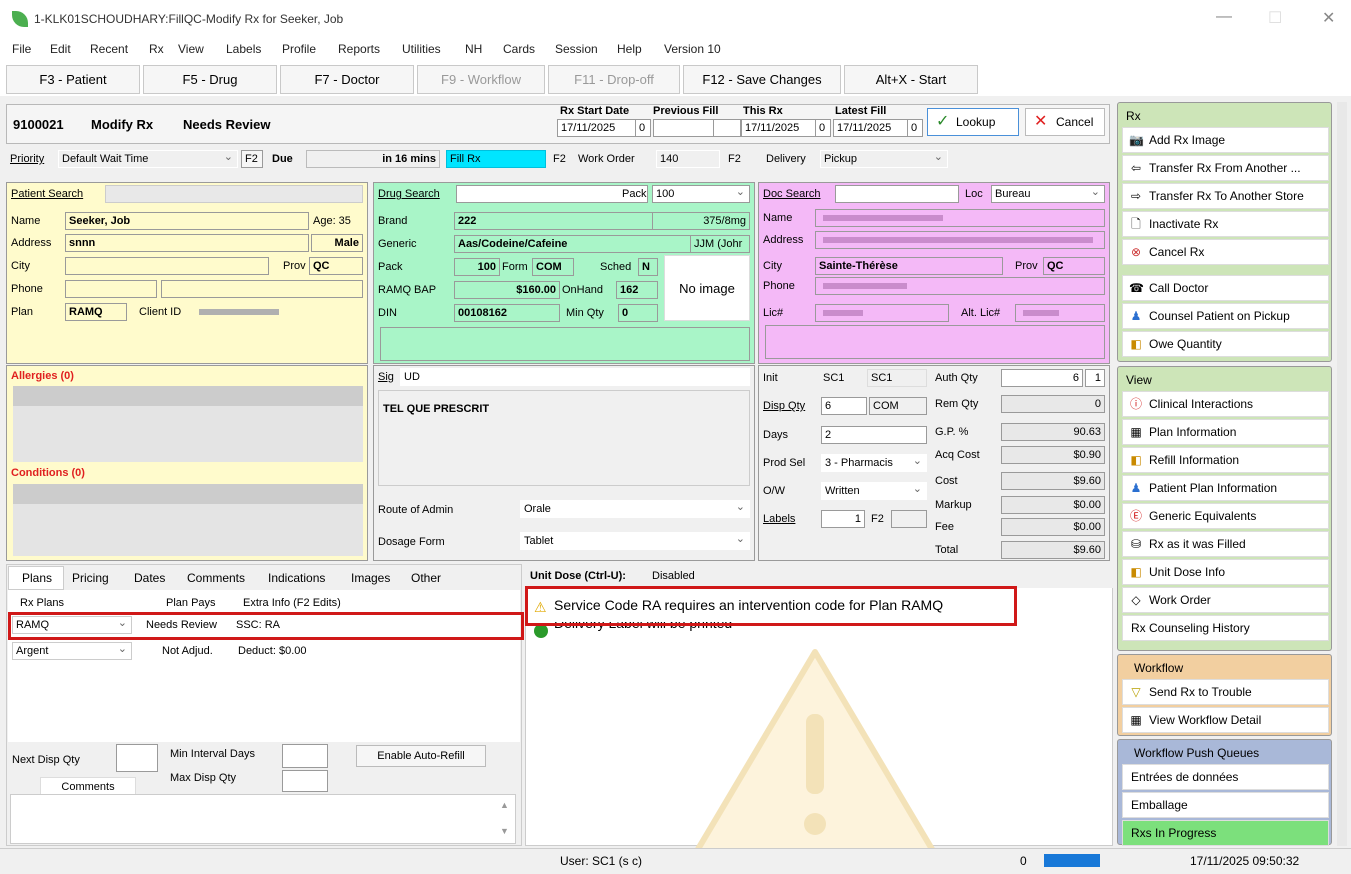 Image resolution: width=1351 pixels, height=874 pixels. Describe the element at coordinates (421, 756) in the screenshot. I see `enable-auto-refill-button: Enable Auto-Refill` at that location.